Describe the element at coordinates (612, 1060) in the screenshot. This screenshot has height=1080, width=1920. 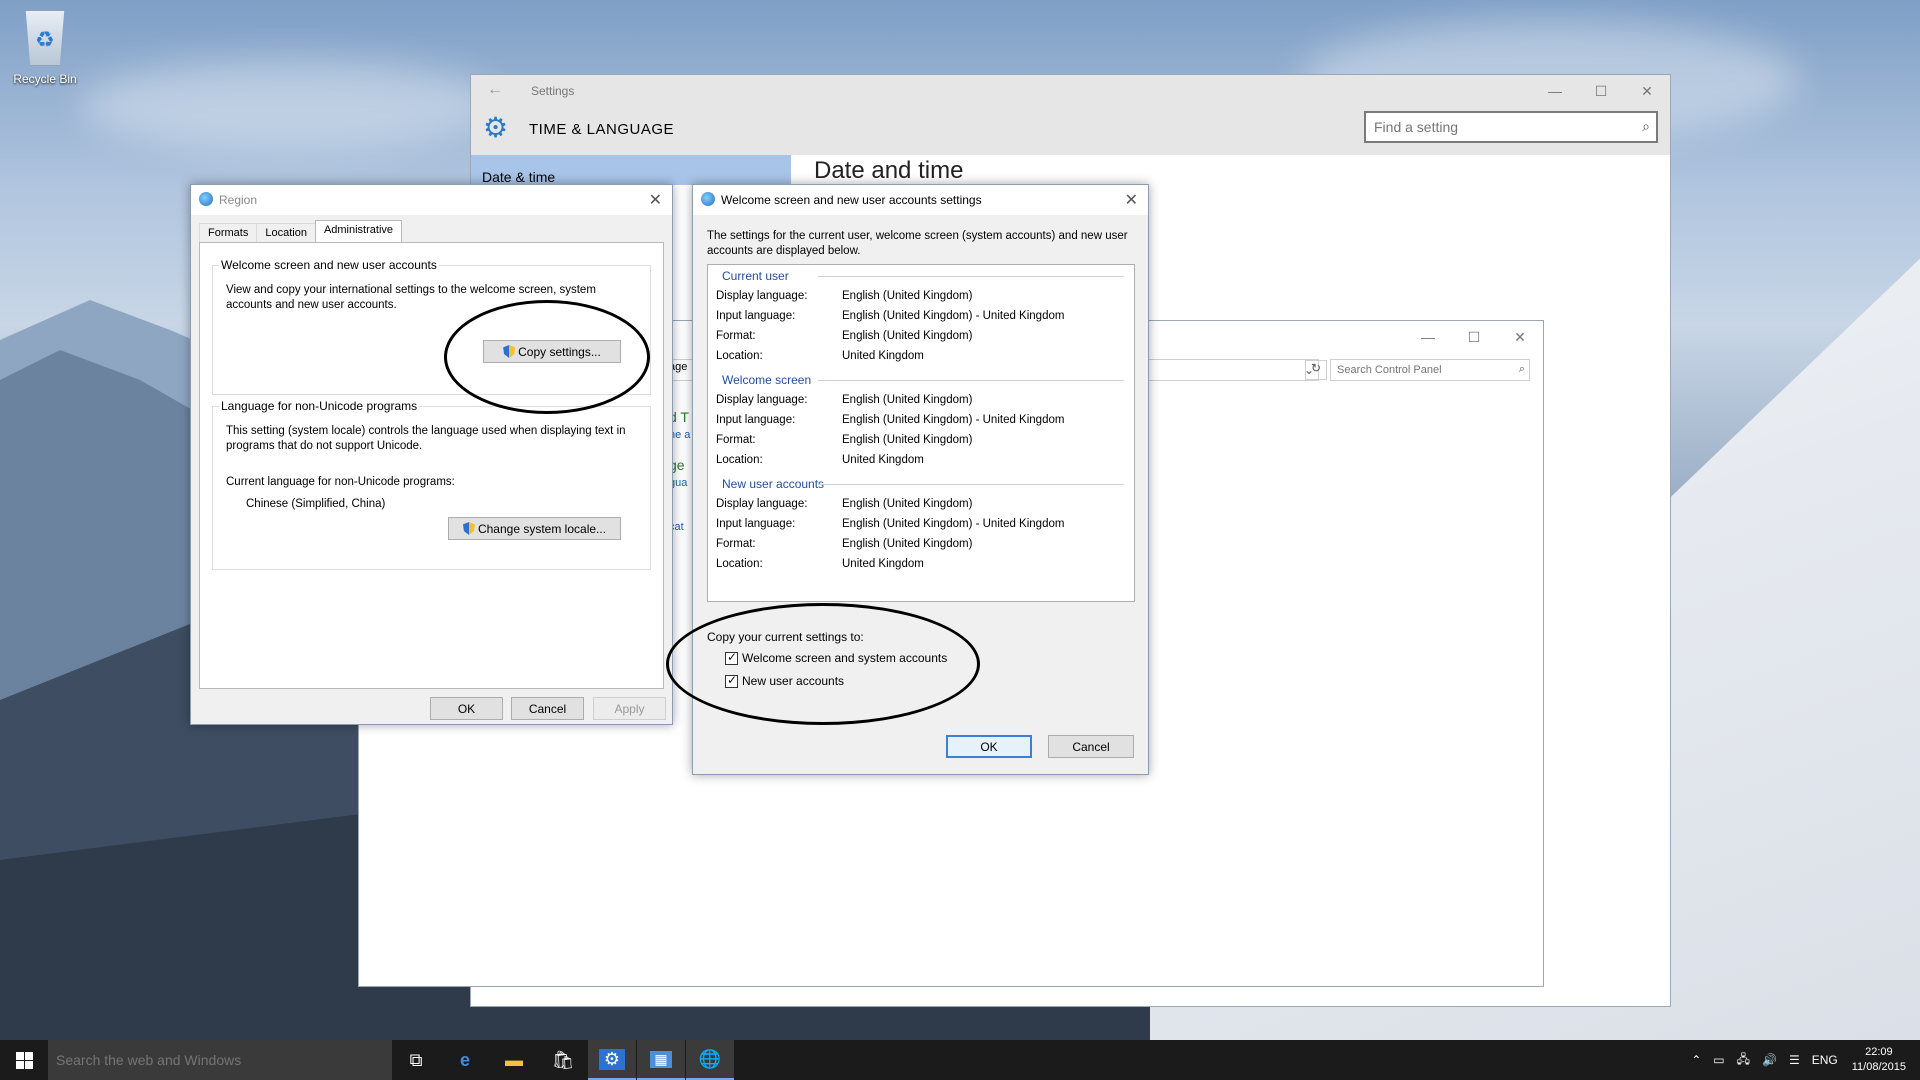
I see `settings-taskbar-icon: ⚙` at that location.